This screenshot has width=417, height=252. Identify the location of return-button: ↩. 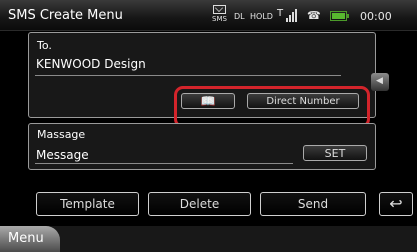
(396, 204).